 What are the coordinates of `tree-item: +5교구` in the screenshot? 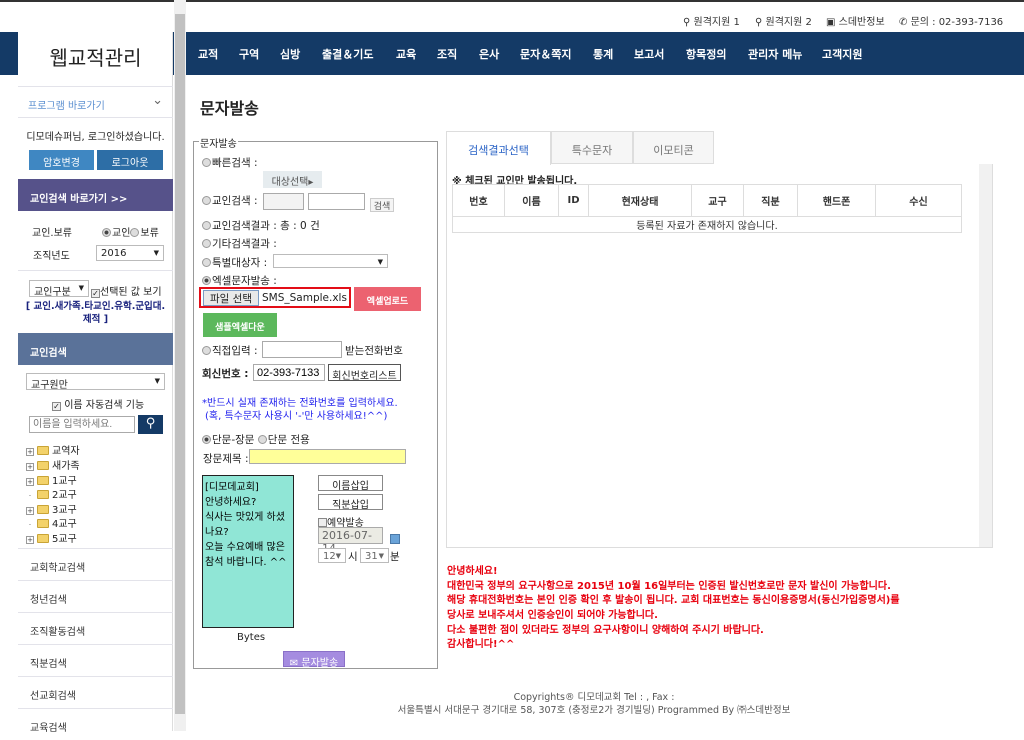 It's located at (51, 537).